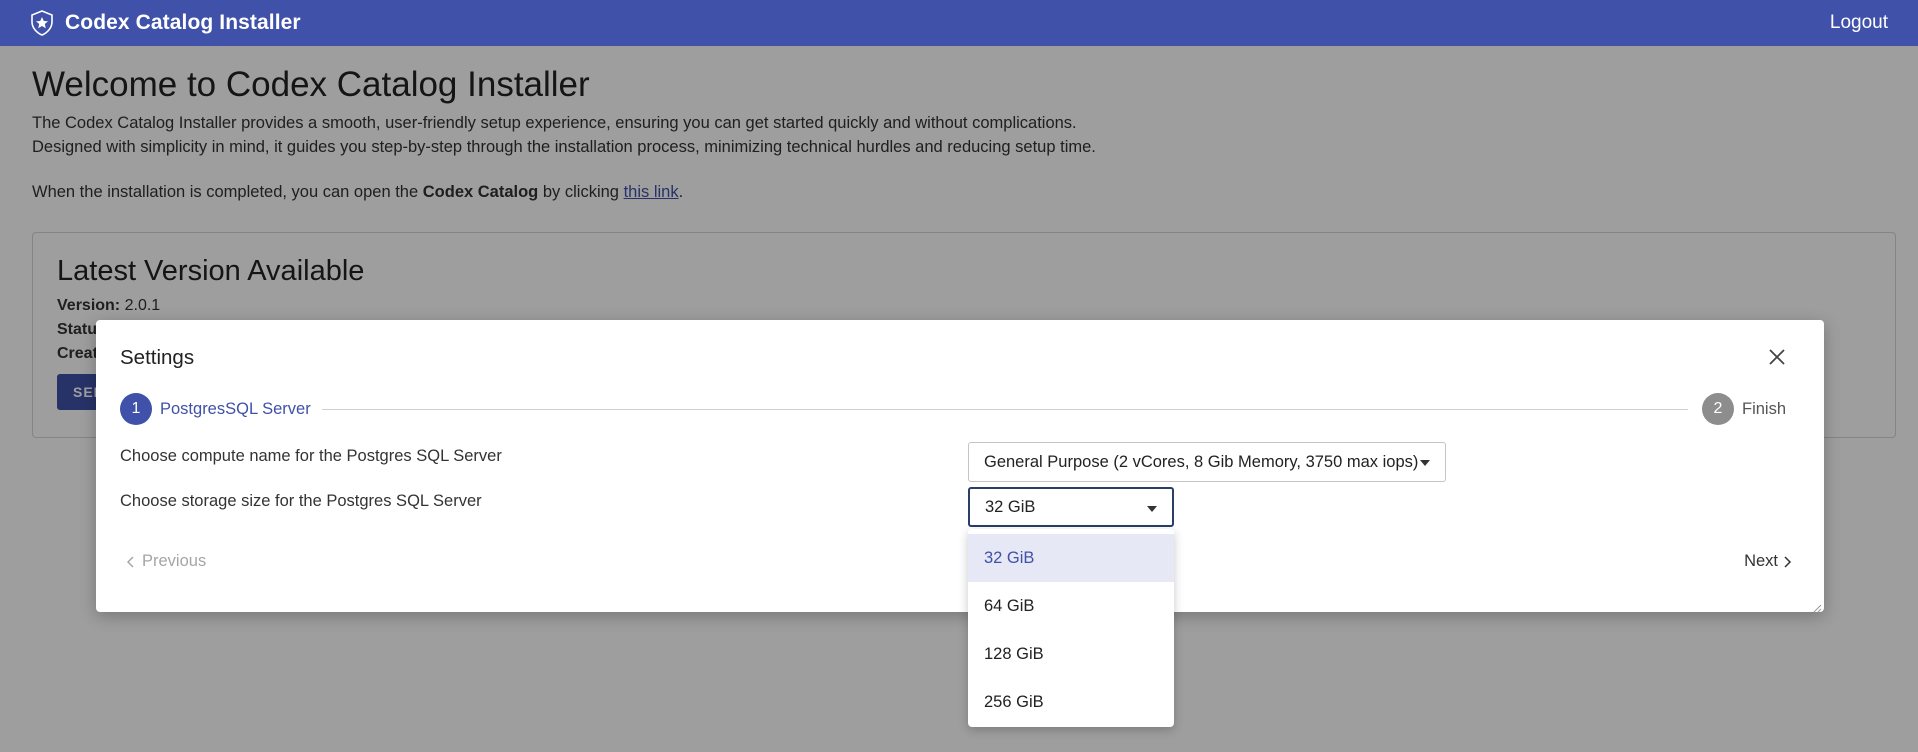  What do you see at coordinates (1764, 409) in the screenshot?
I see `step-2-label: Finish` at bounding box center [1764, 409].